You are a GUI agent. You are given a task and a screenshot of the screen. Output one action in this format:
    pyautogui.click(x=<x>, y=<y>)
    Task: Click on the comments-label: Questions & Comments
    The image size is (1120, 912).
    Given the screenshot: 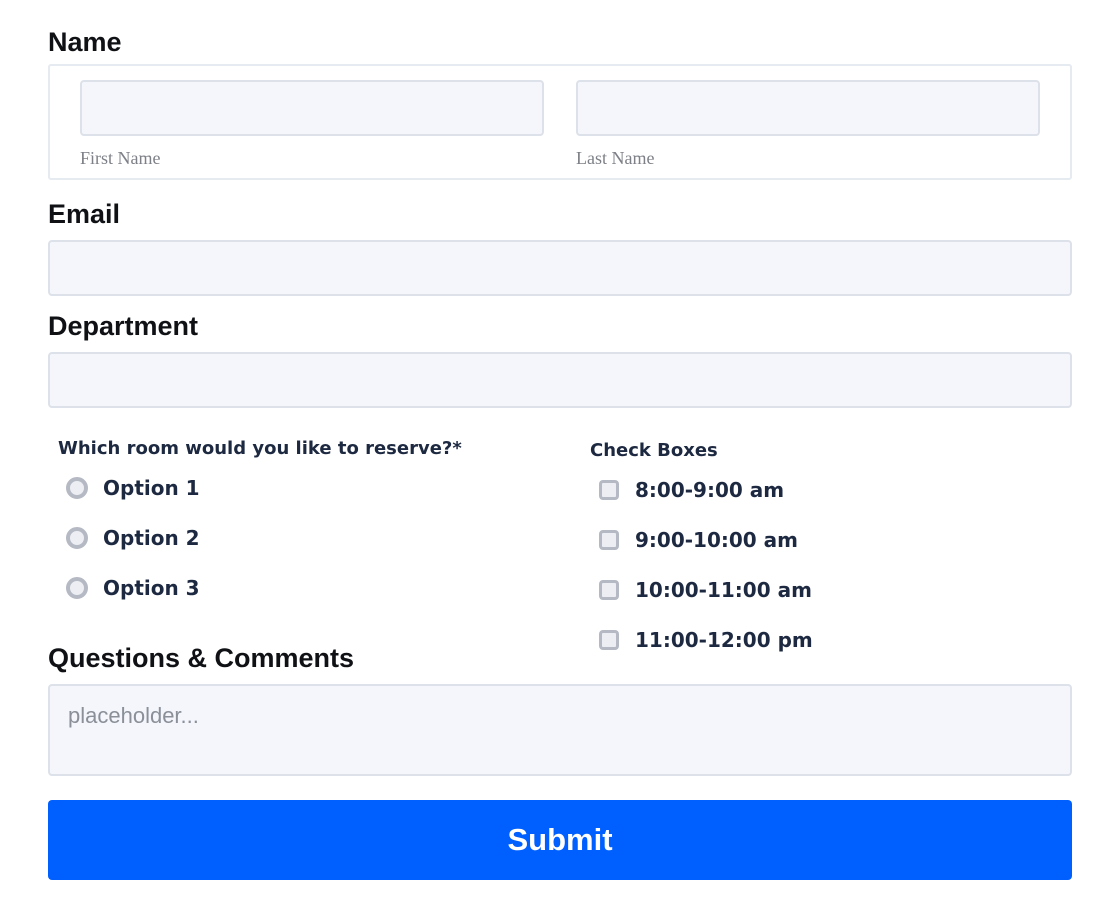 What is the action you would take?
    pyautogui.click(x=201, y=658)
    